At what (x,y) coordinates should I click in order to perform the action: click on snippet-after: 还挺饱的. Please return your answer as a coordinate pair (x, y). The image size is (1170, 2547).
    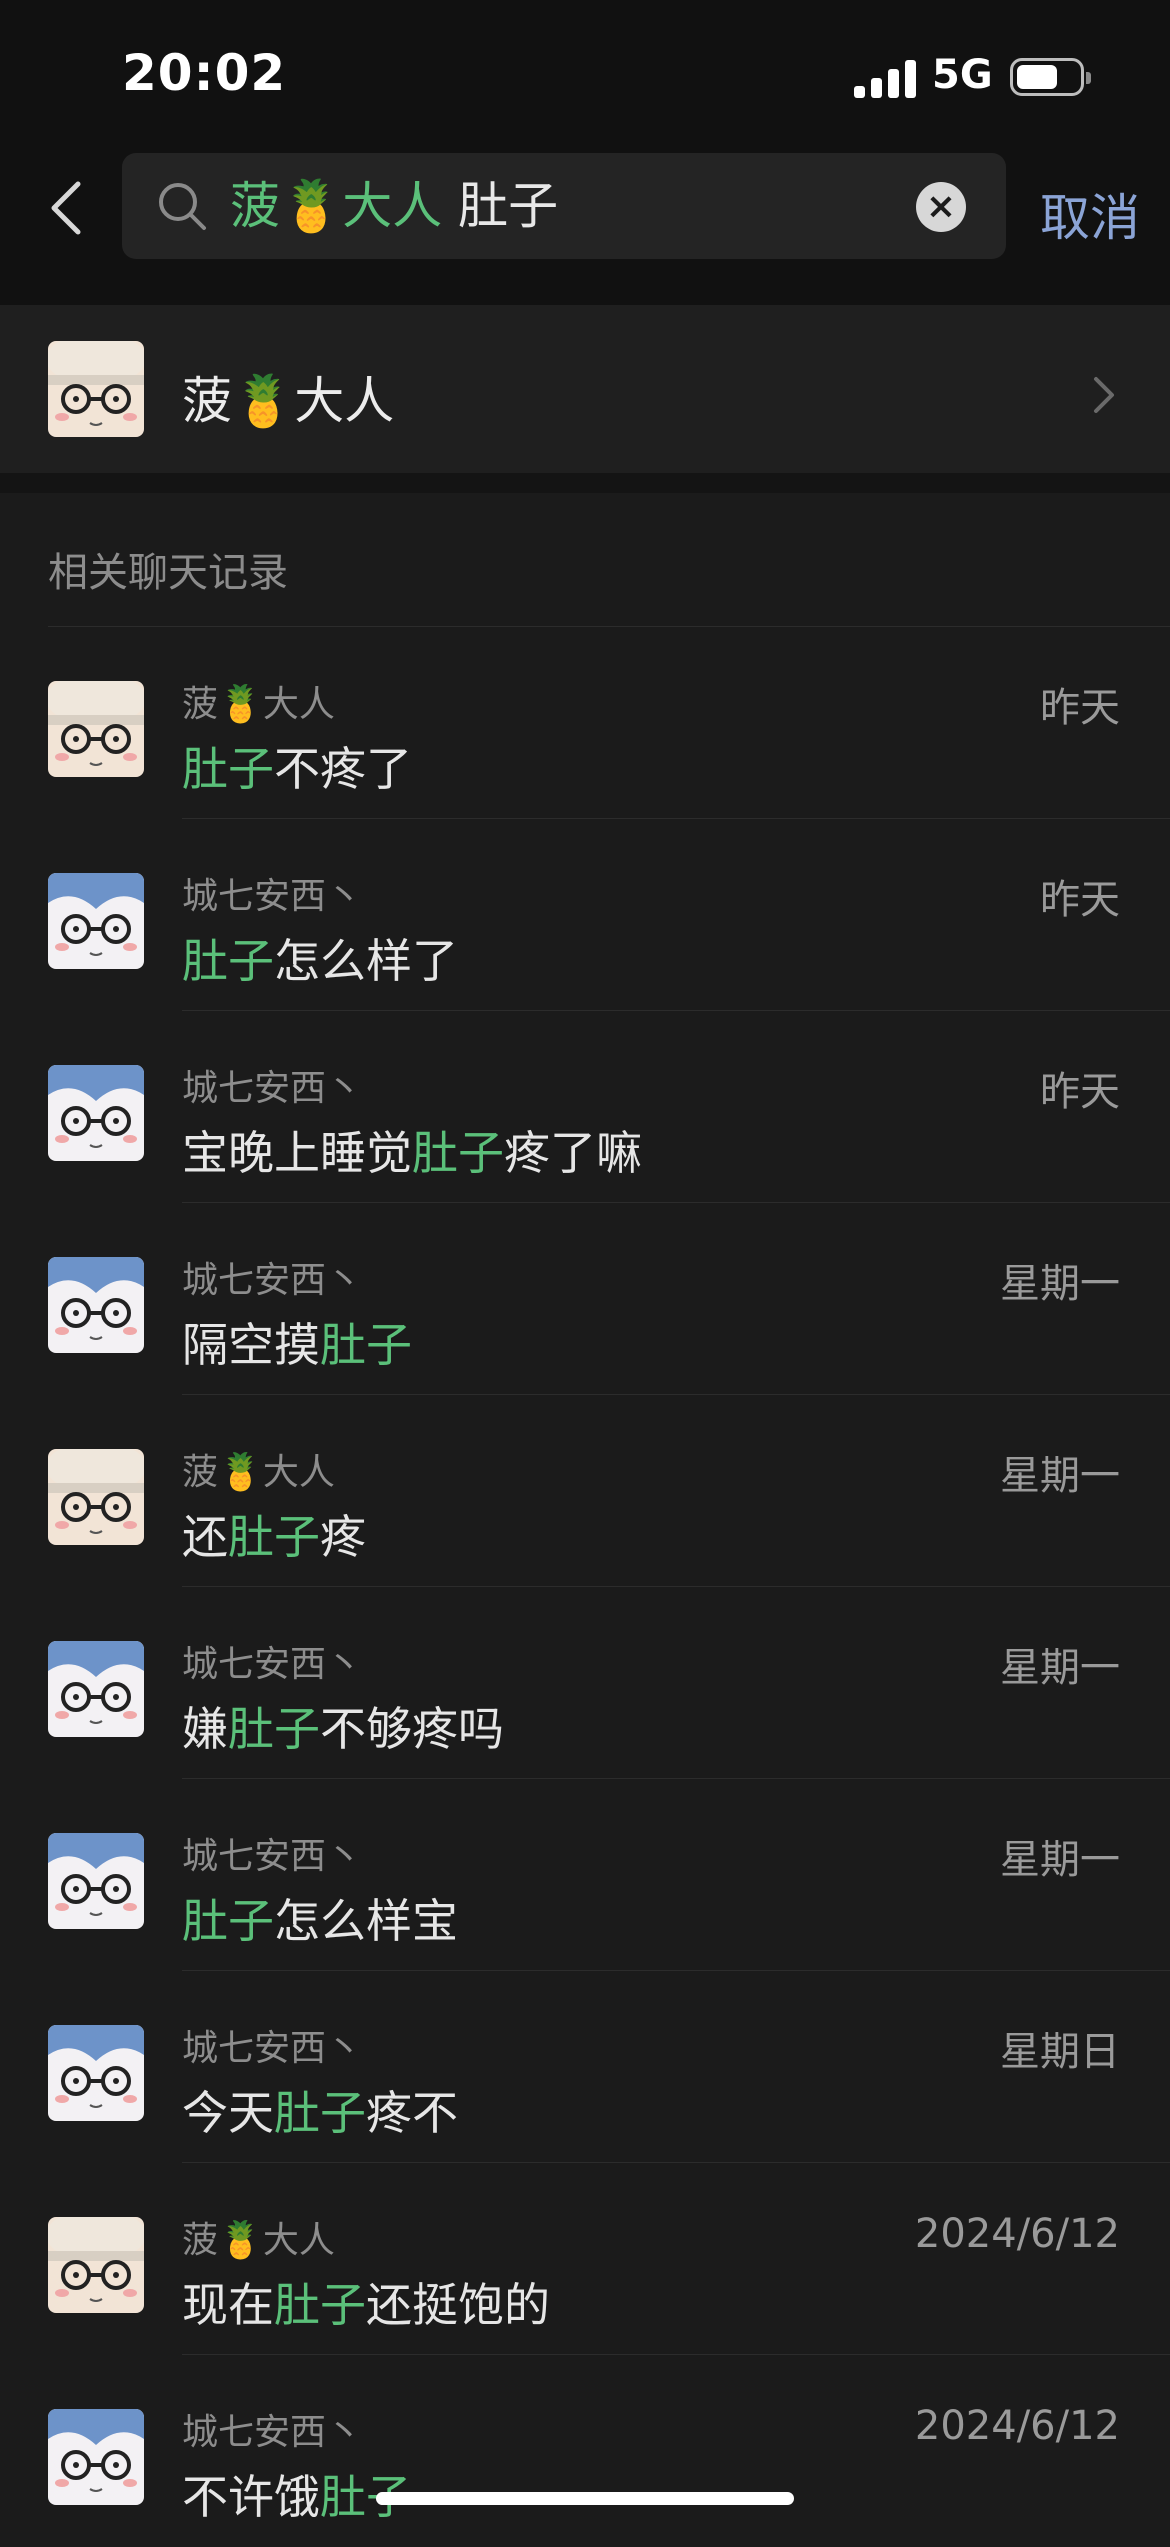
    Looking at the image, I should click on (458, 2305).